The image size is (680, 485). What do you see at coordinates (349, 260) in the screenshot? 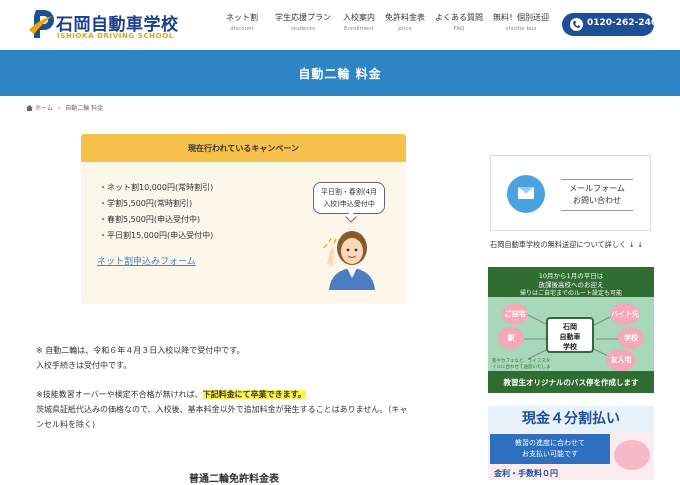
I see `staff-illustration` at bounding box center [349, 260].